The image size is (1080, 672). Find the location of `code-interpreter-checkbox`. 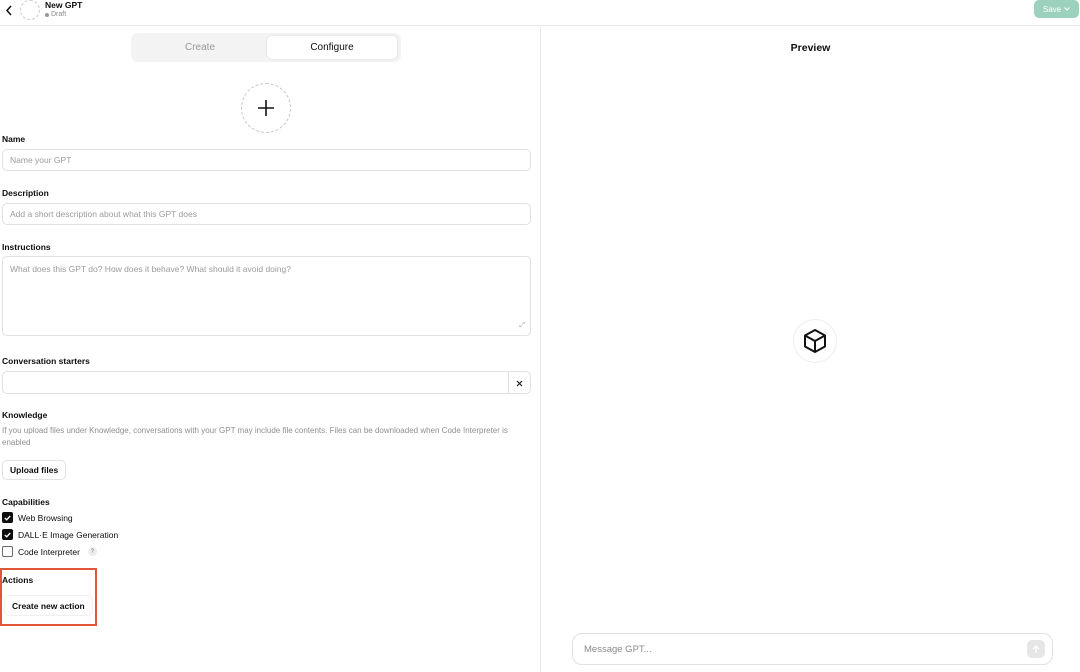

code-interpreter-checkbox is located at coordinates (7, 551).